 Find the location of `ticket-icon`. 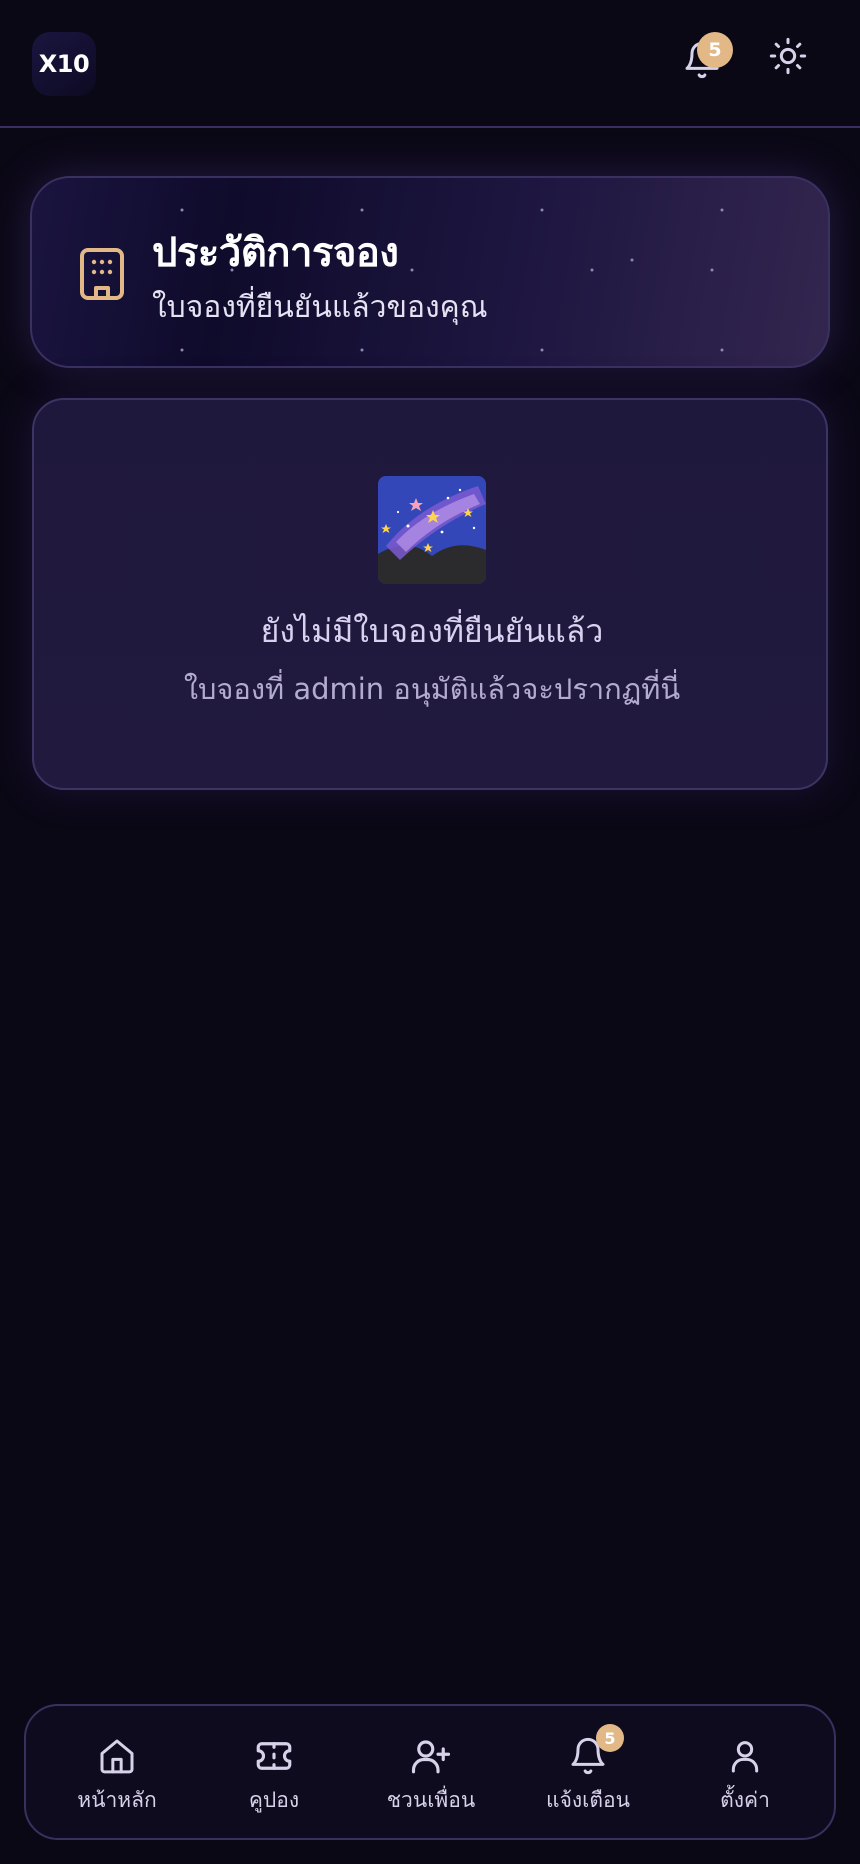

ticket-icon is located at coordinates (274, 1756).